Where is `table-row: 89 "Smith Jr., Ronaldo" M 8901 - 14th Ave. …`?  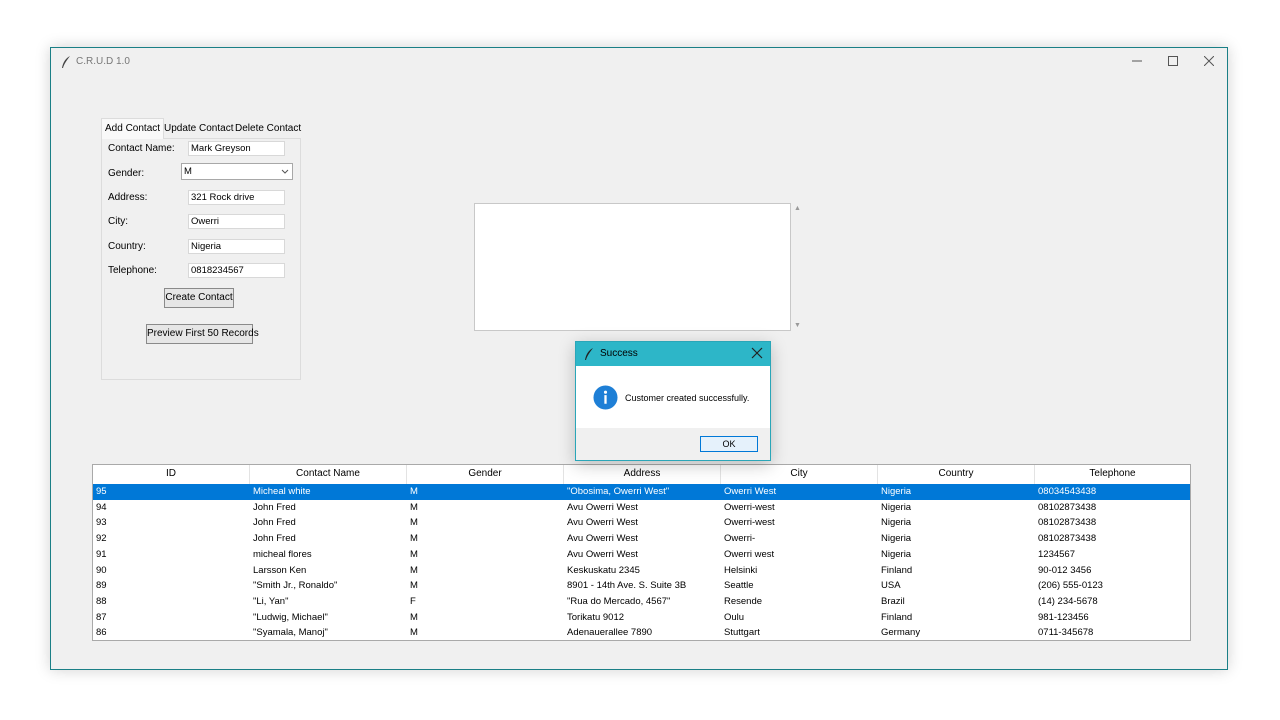
table-row: 89 "Smith Jr., Ronaldo" M 8901 - 14th Ave. … is located at coordinates (641, 586).